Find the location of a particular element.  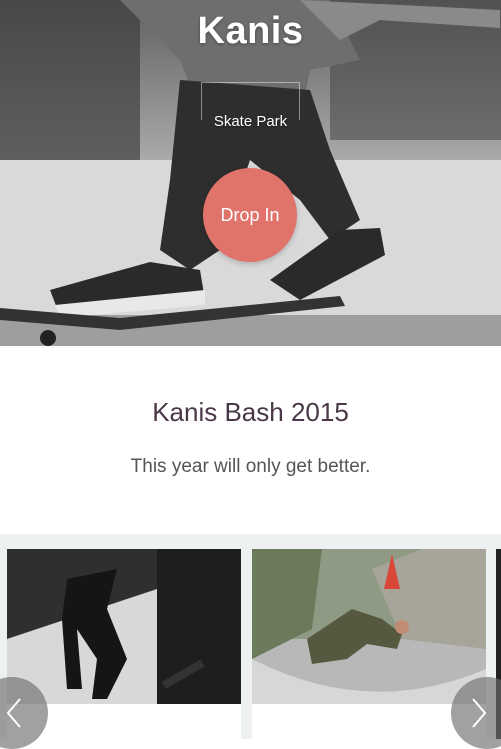

gallery-next-button is located at coordinates (476, 713).